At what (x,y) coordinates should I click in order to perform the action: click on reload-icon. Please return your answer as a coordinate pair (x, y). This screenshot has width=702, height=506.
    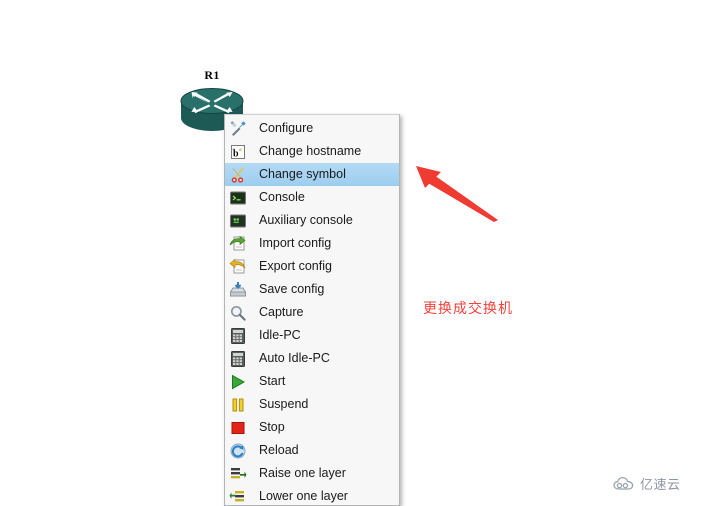
    Looking at the image, I should click on (238, 451).